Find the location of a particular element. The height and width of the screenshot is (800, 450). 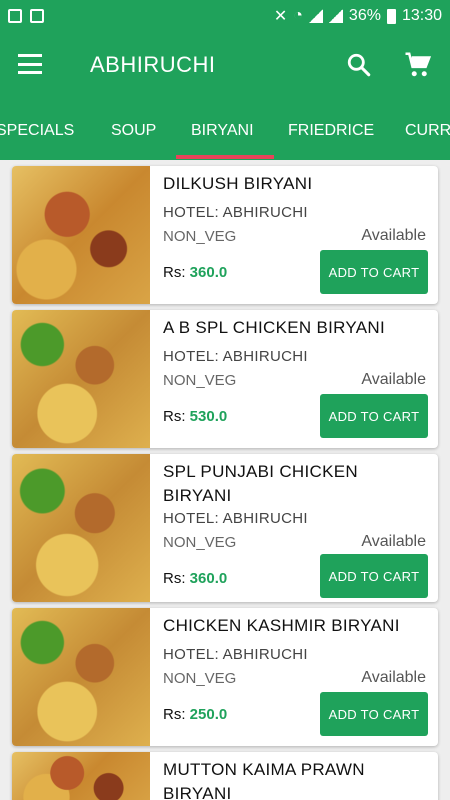

tab-specials: SPECIALS is located at coordinates (37, 131).